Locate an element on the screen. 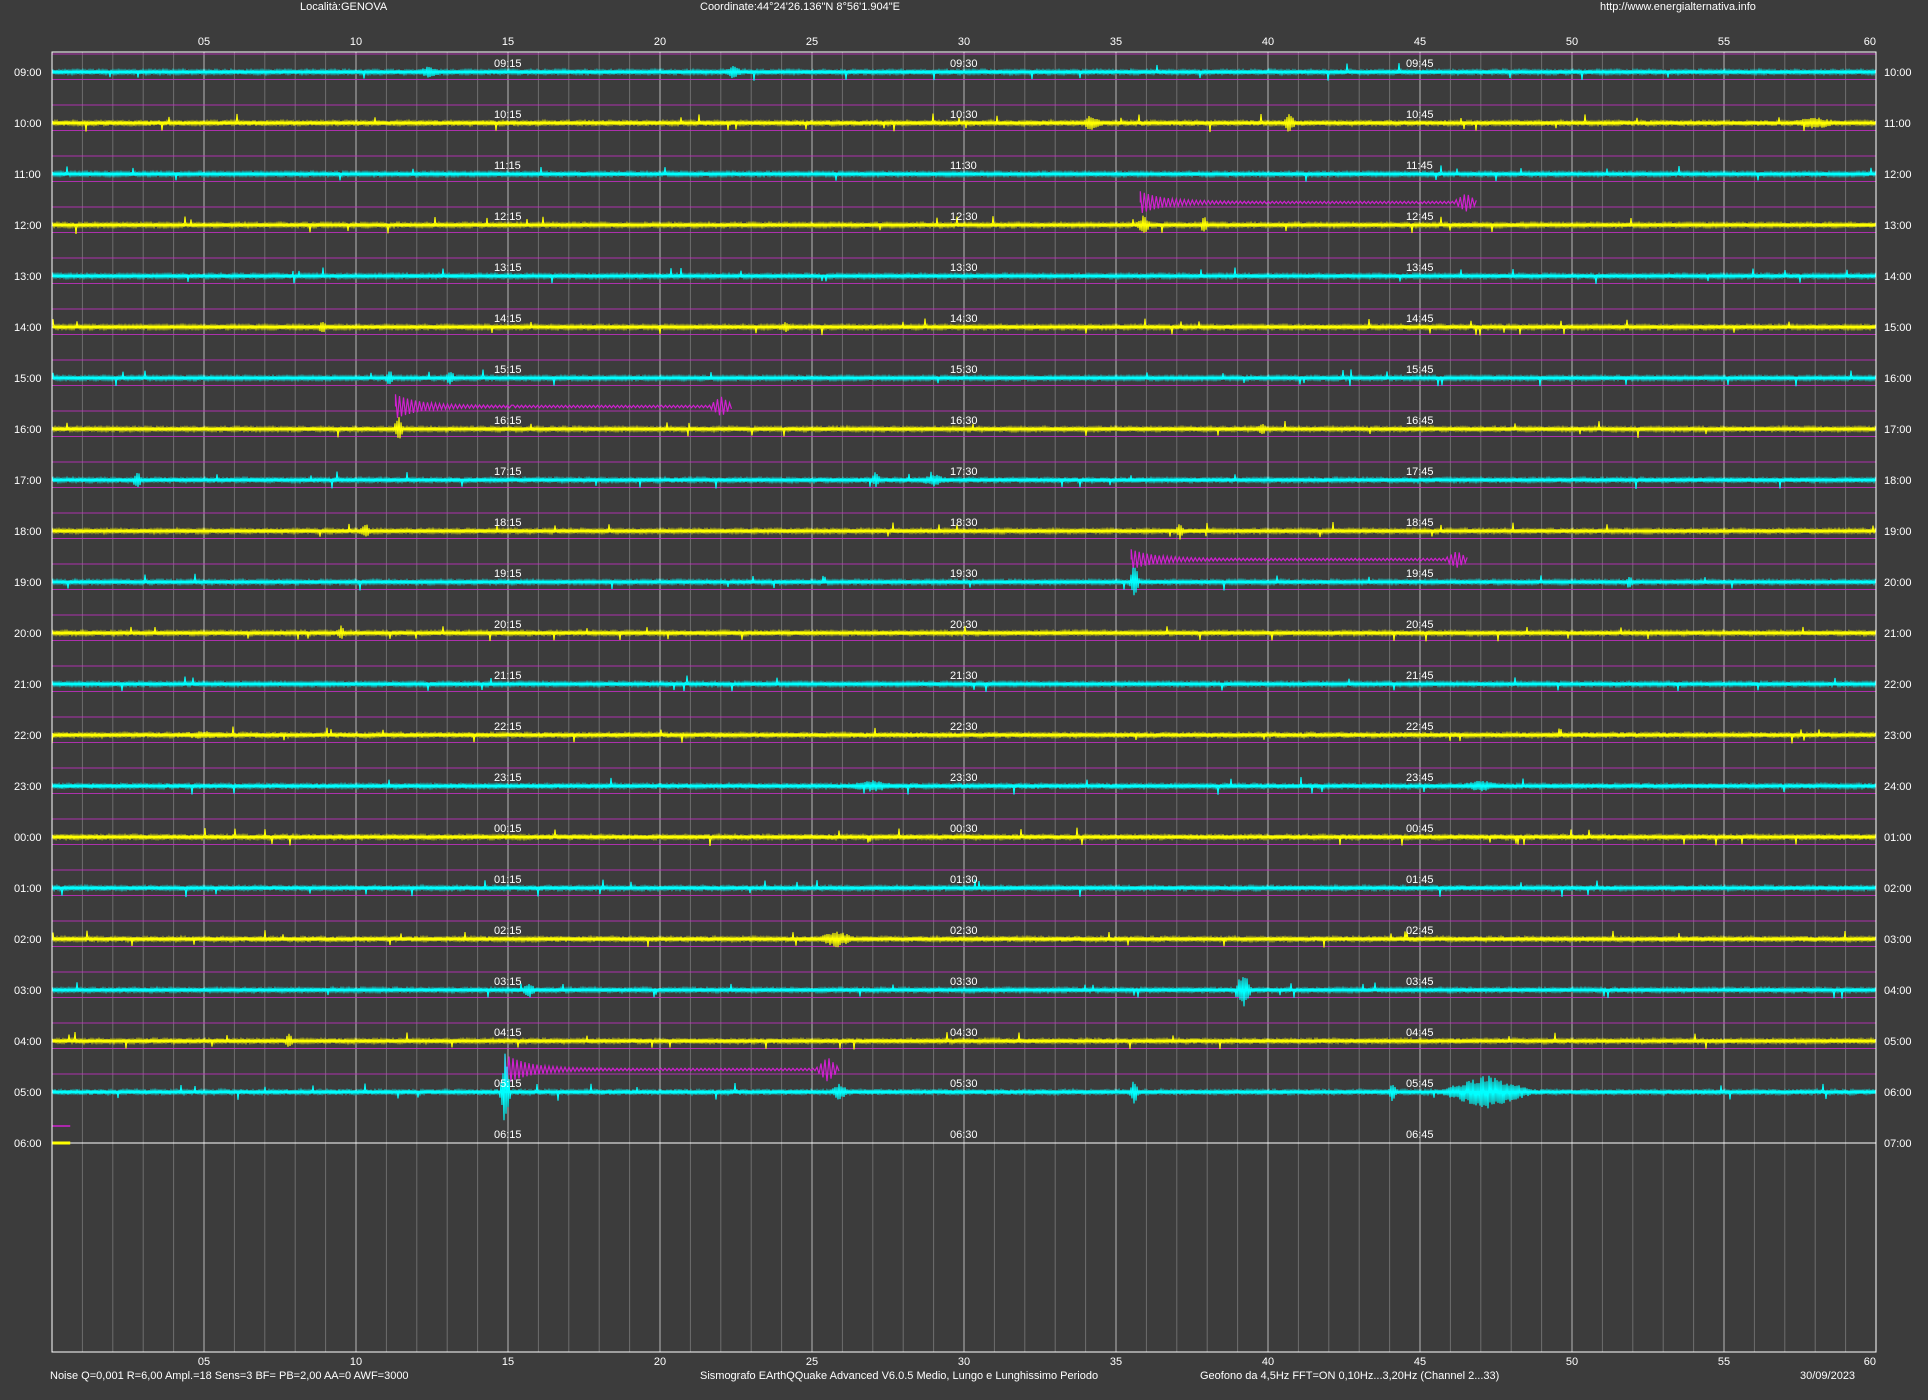 The height and width of the screenshot is (1400, 1928). row-start-time: 03:00 is located at coordinates (28, 991).